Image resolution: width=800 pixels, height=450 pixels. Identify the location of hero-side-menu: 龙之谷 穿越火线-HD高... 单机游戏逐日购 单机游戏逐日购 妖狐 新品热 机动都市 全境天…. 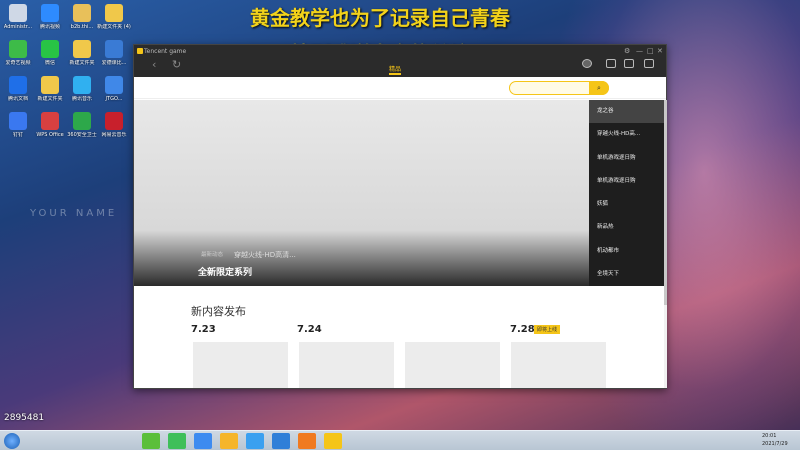
(626, 193).